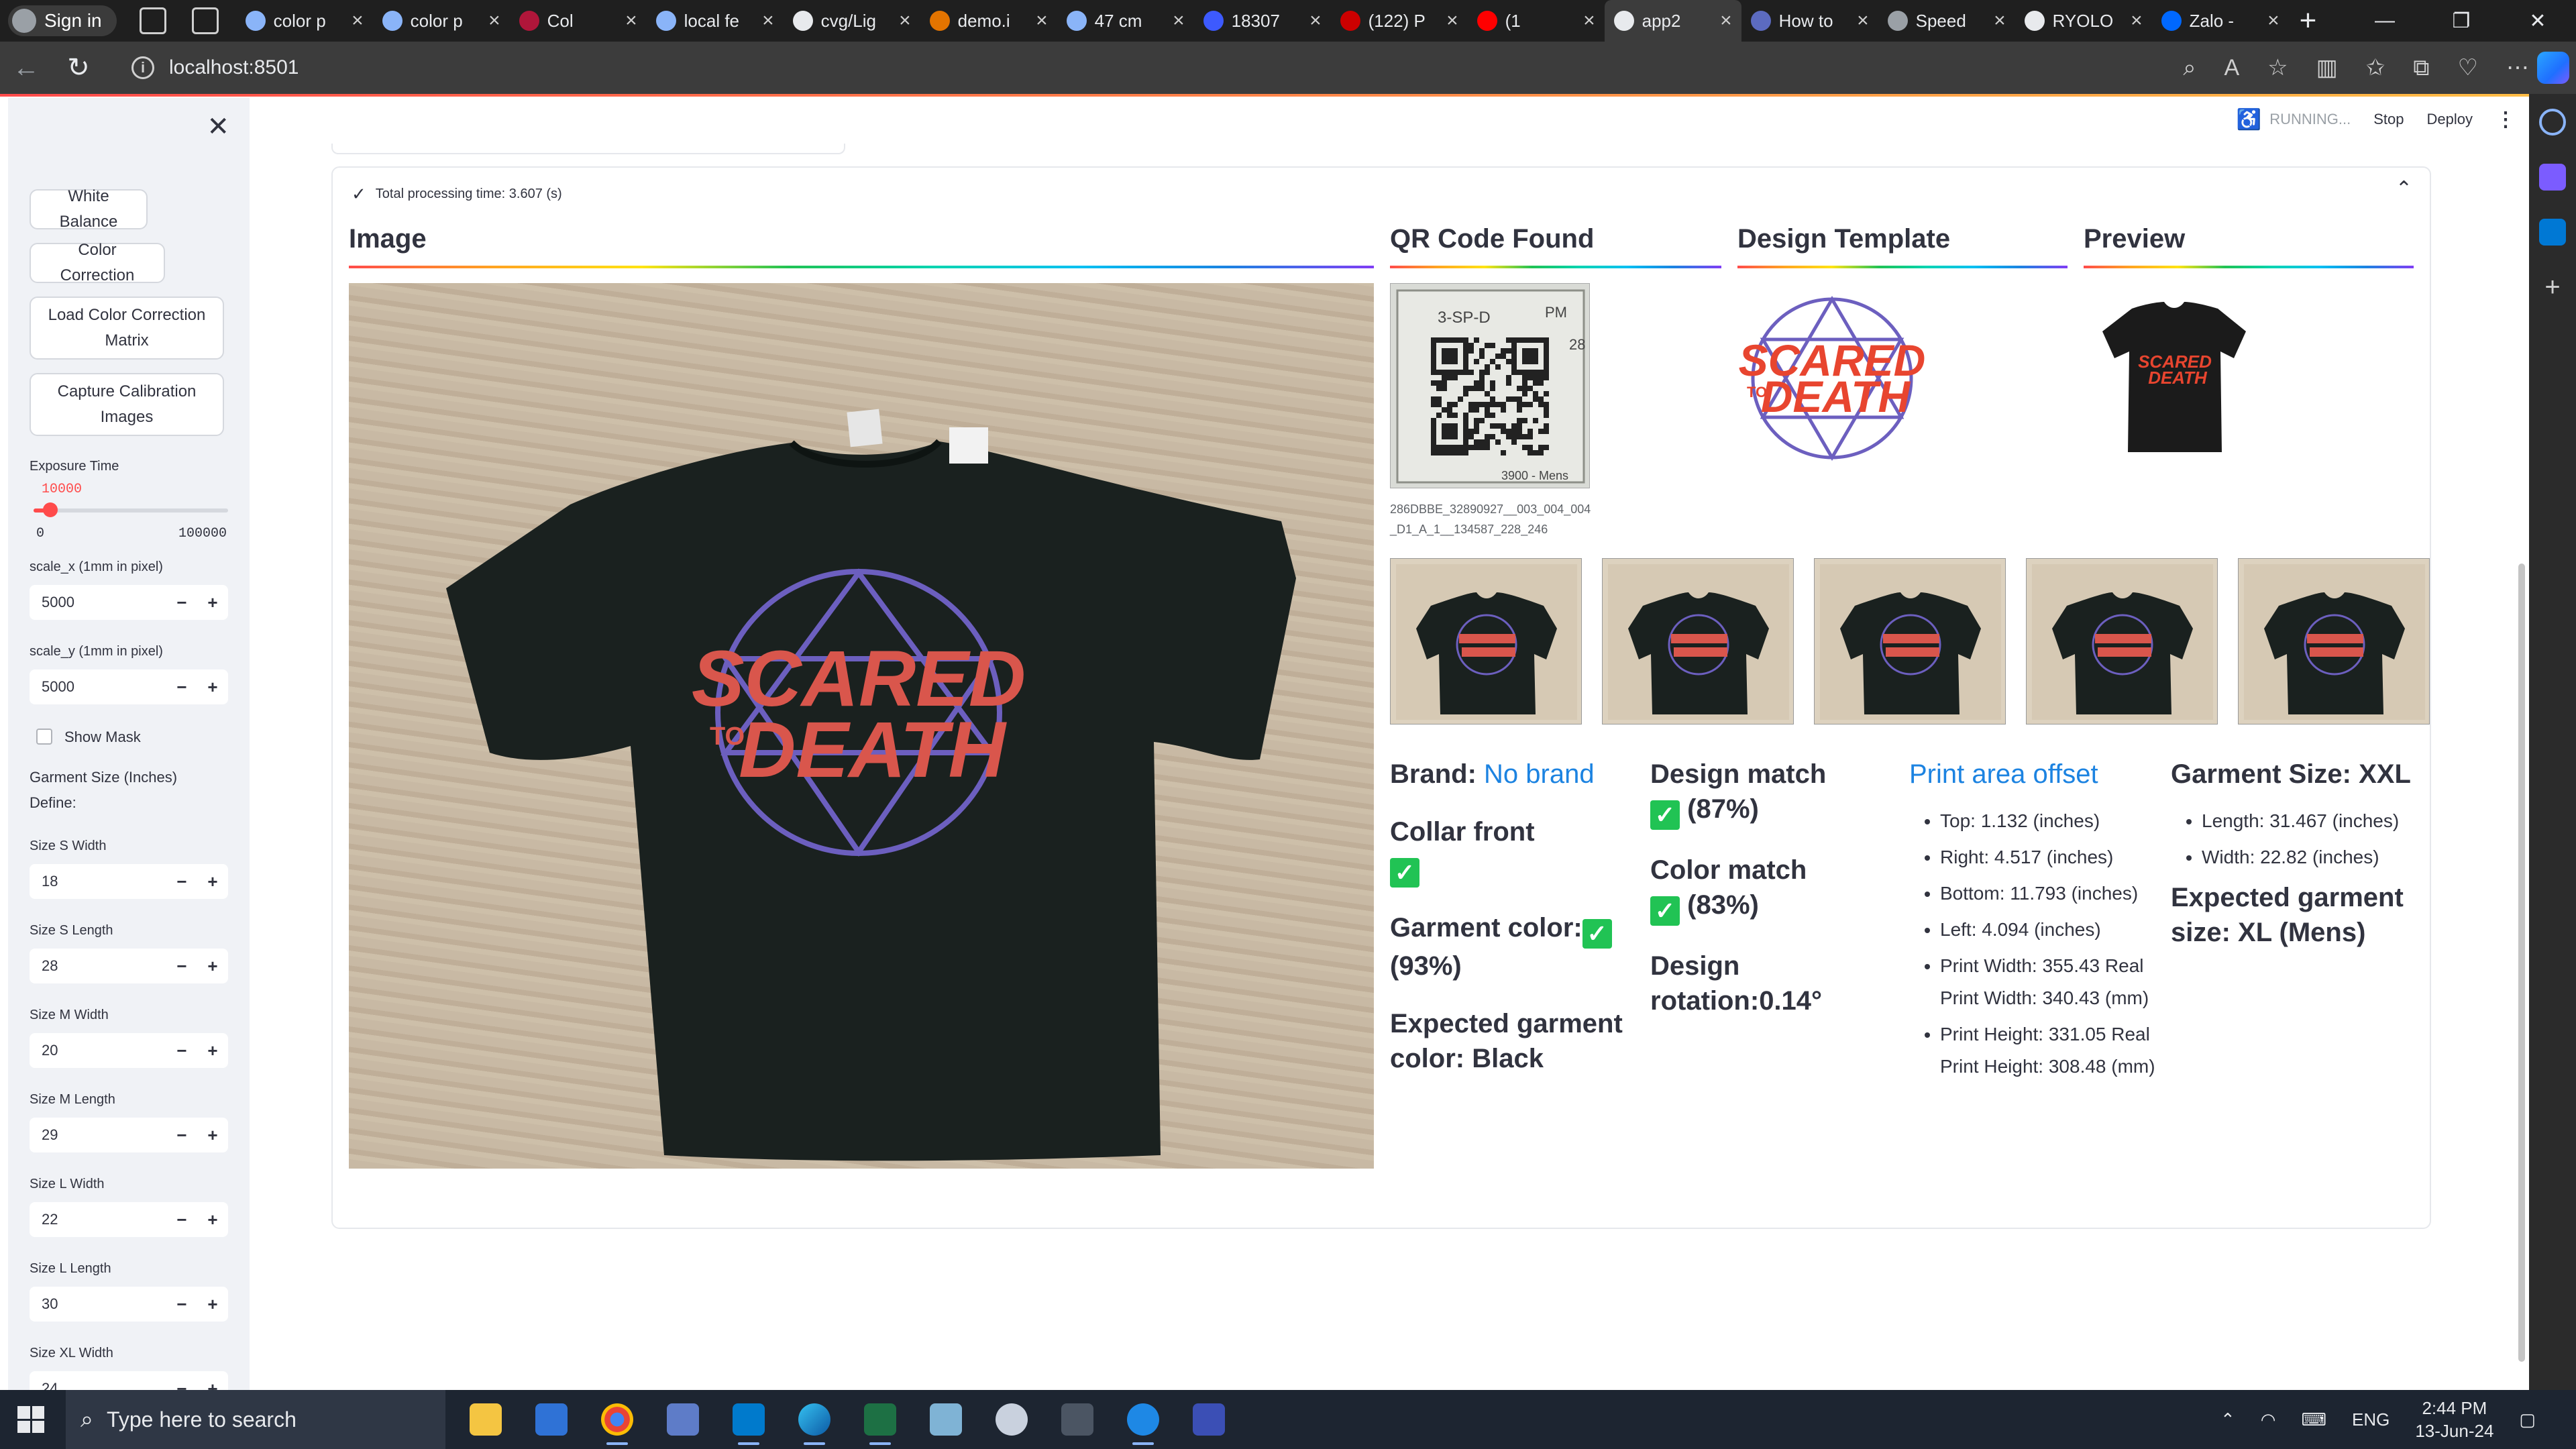  Describe the element at coordinates (2461, 21) in the screenshot. I see `restore-icon: ❐` at that location.